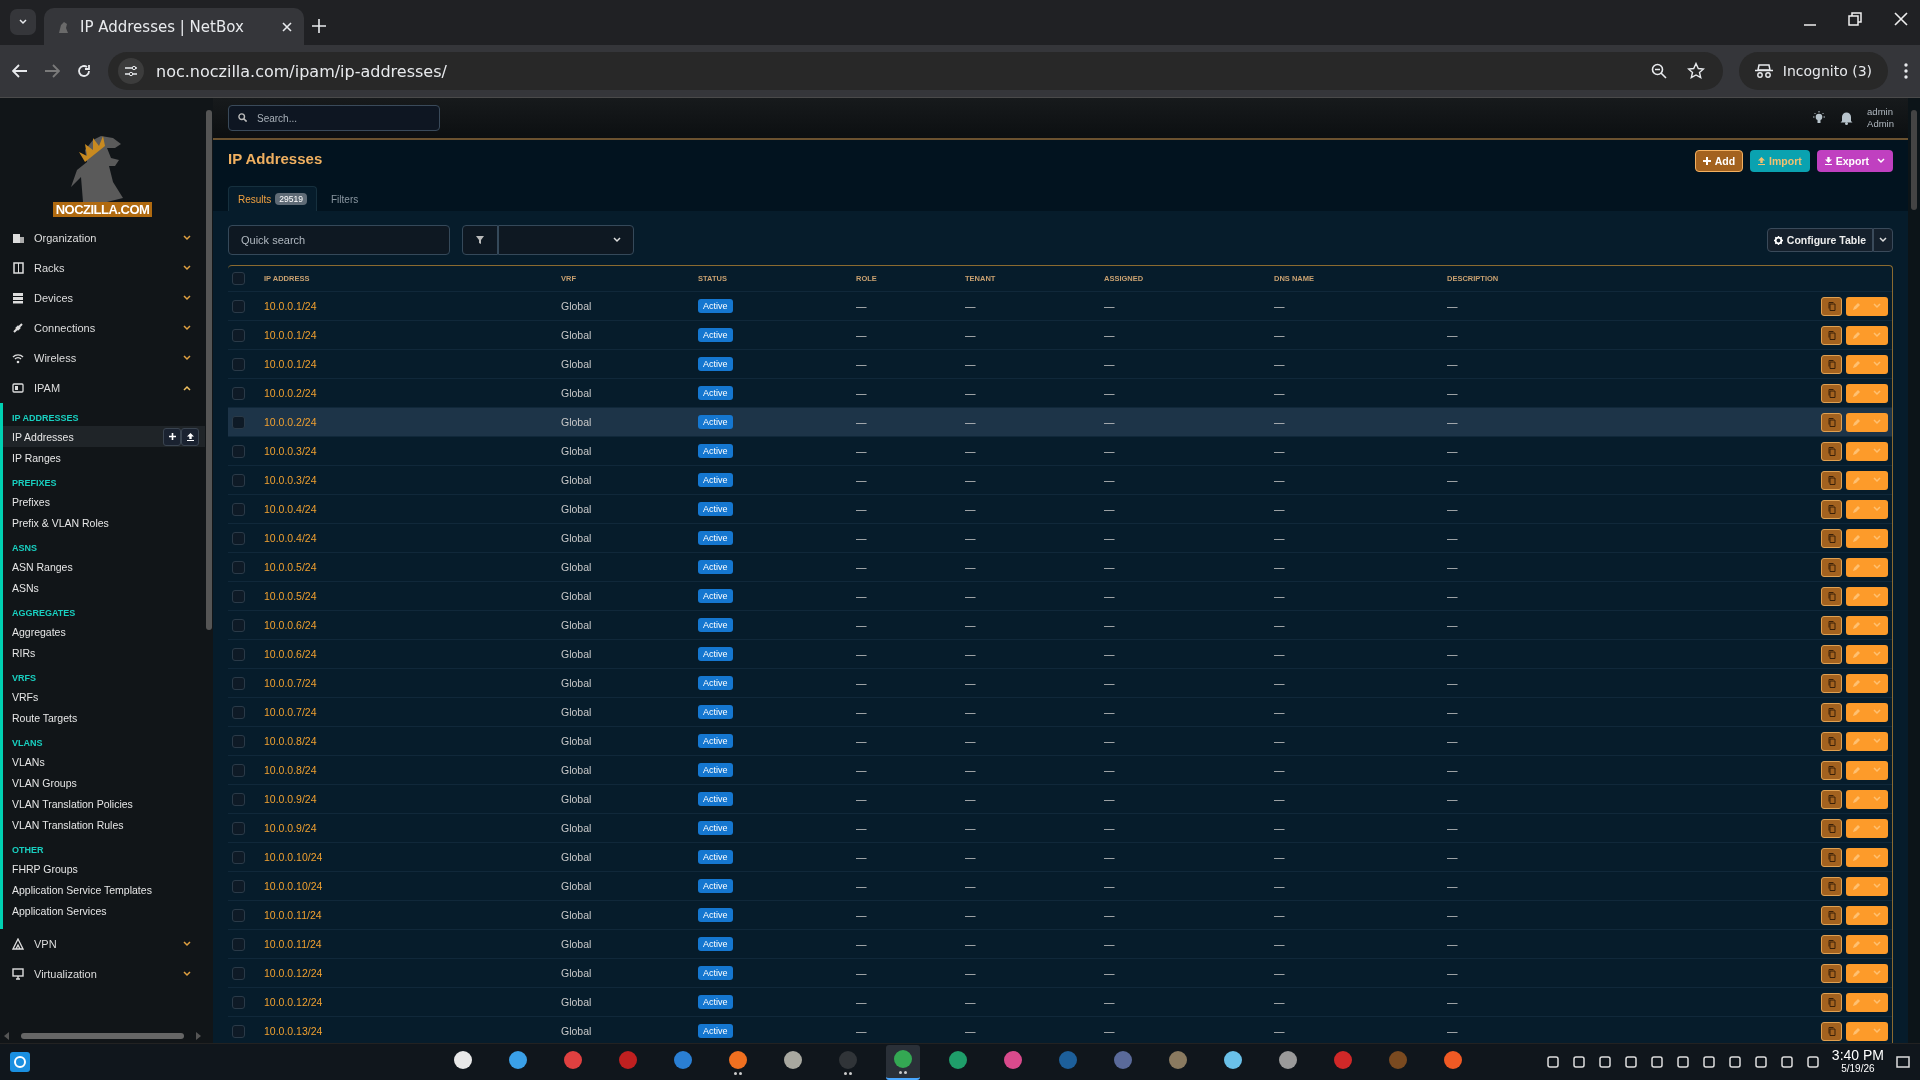 The height and width of the screenshot is (1080, 1920). I want to click on sidebar-item: VLAN Groups, so click(104, 782).